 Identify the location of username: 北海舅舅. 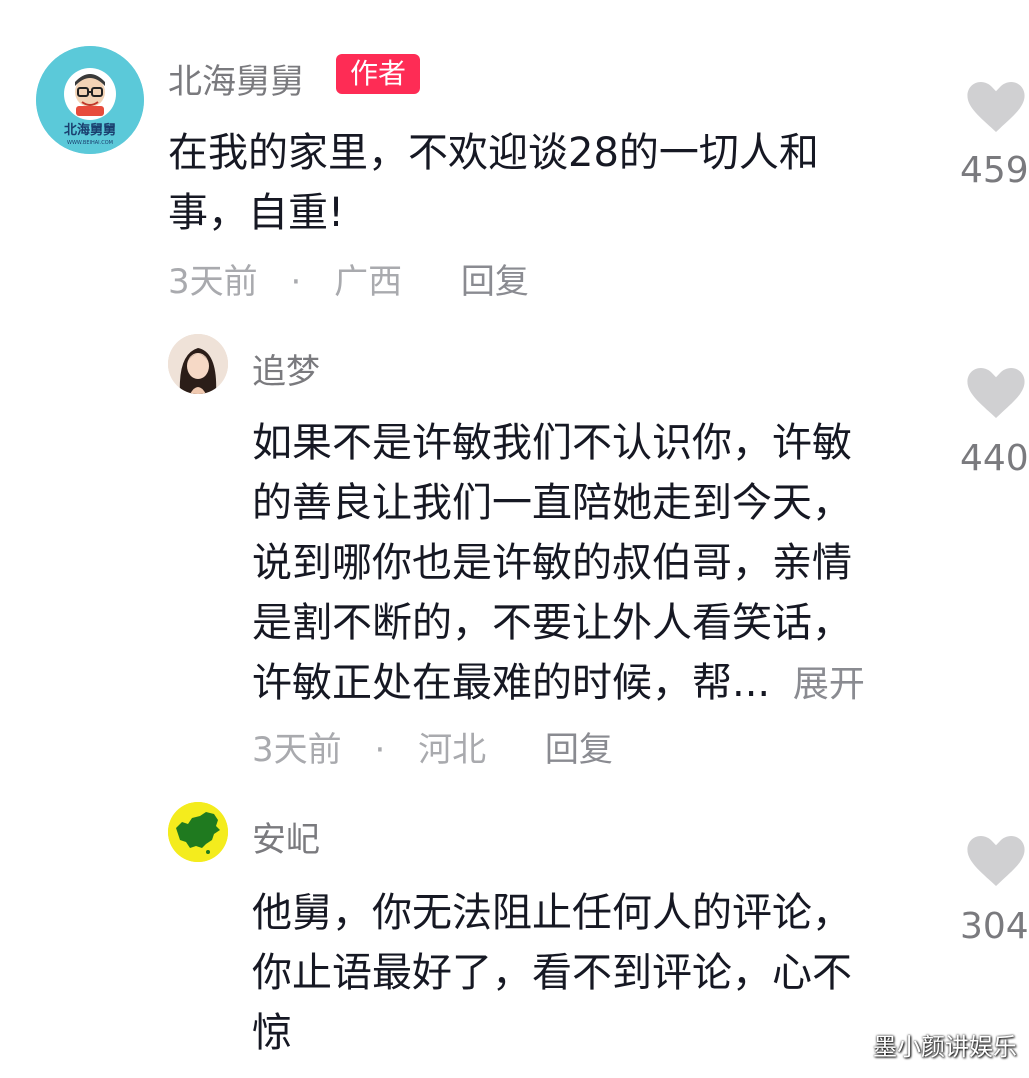
(236, 78).